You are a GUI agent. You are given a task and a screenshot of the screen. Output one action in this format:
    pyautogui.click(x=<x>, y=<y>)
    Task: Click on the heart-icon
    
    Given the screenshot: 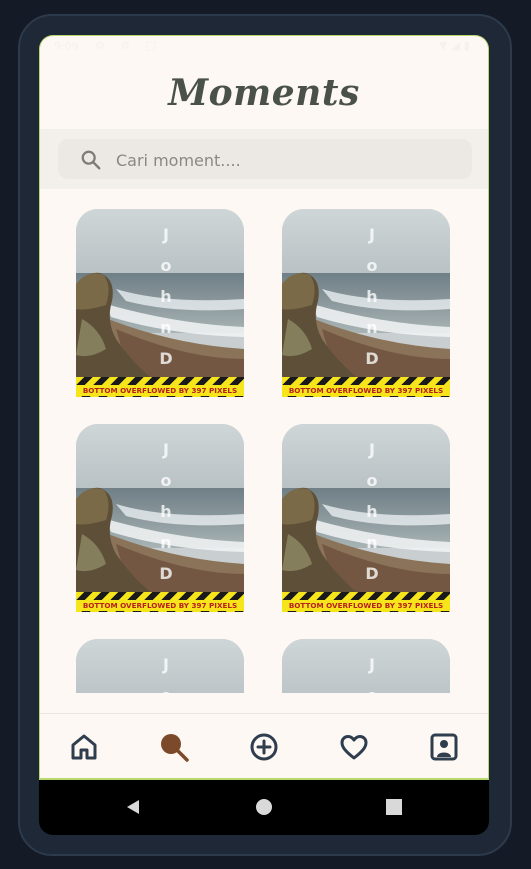 What is the action you would take?
    pyautogui.click(x=354, y=747)
    